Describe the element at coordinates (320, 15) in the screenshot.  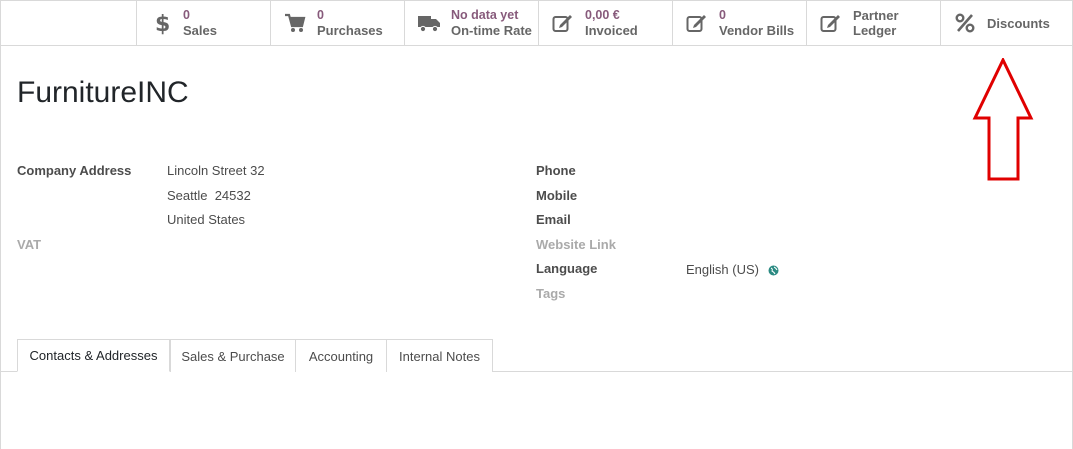
I see `purchases-count: 0` at that location.